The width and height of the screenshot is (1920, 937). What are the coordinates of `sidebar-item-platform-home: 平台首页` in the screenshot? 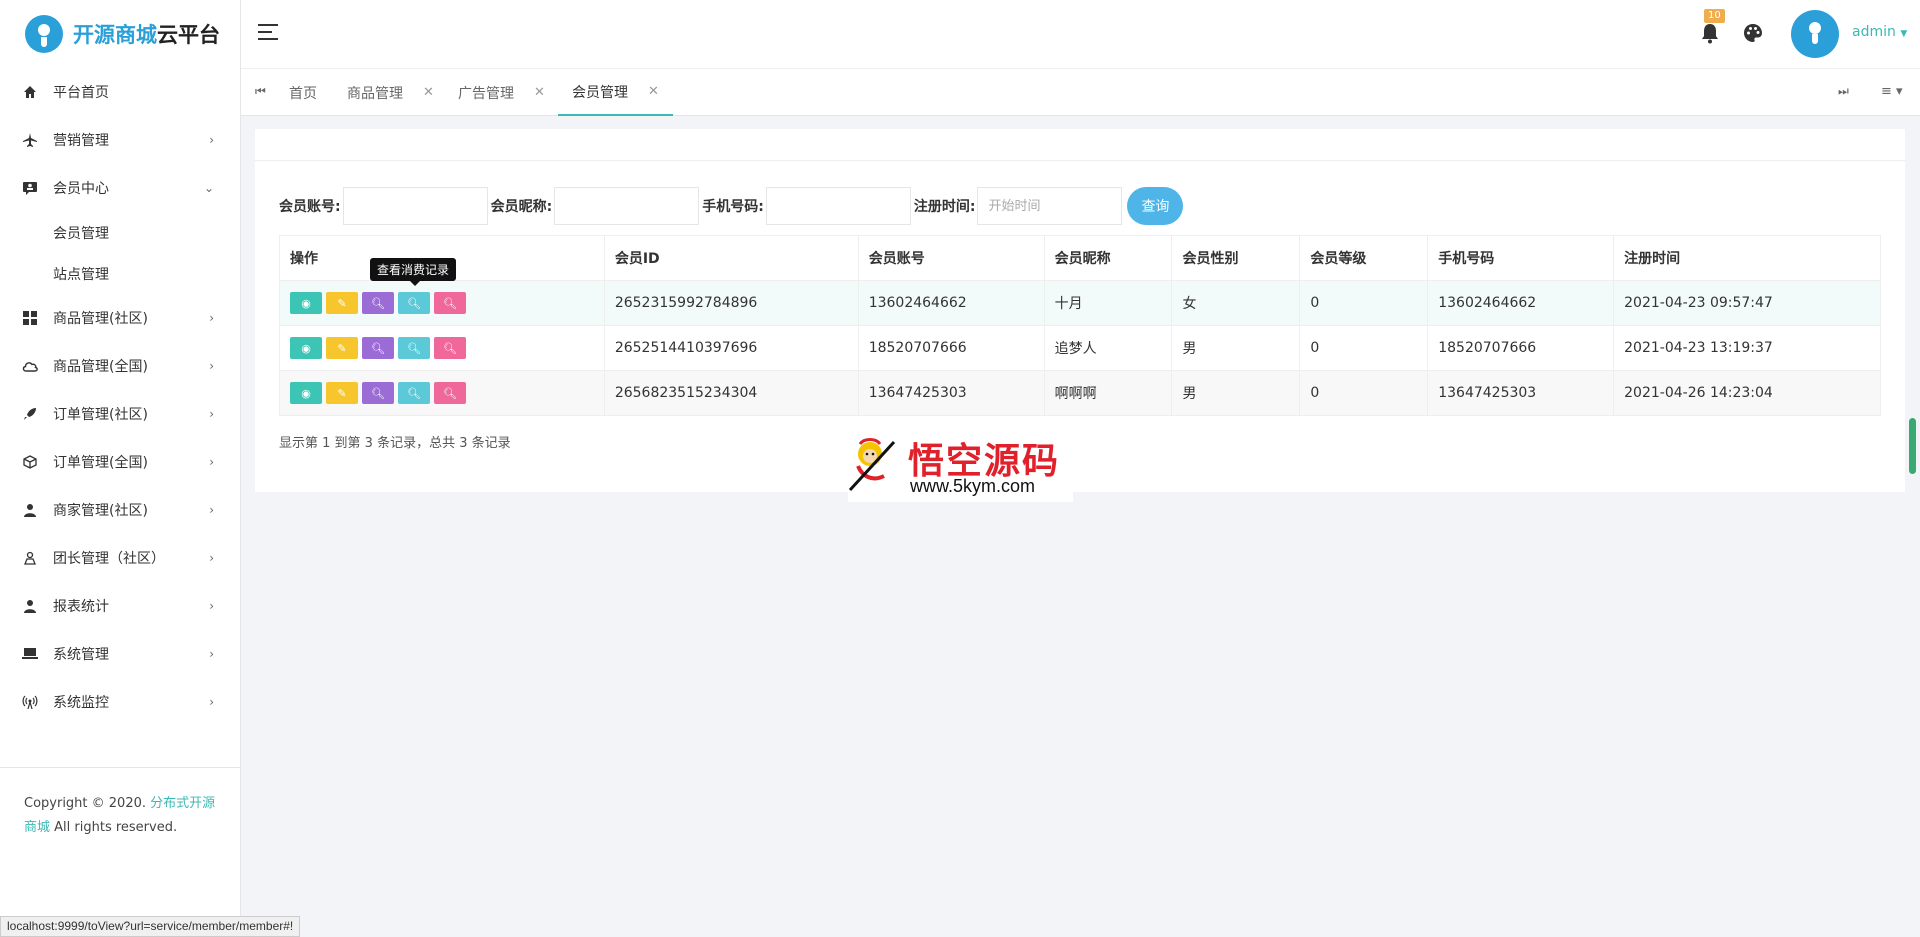 It's located at (120, 92).